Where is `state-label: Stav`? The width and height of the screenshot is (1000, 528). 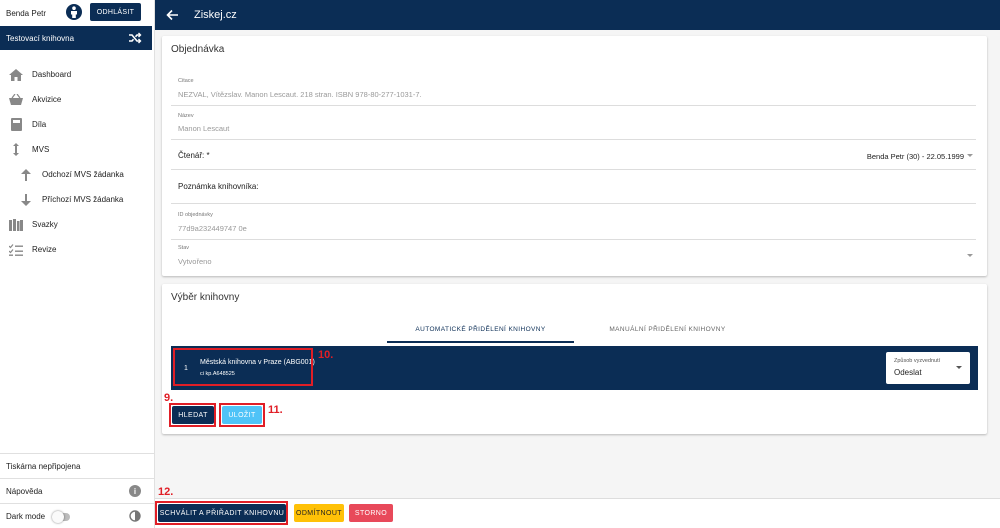
state-label: Stav is located at coordinates (184, 248).